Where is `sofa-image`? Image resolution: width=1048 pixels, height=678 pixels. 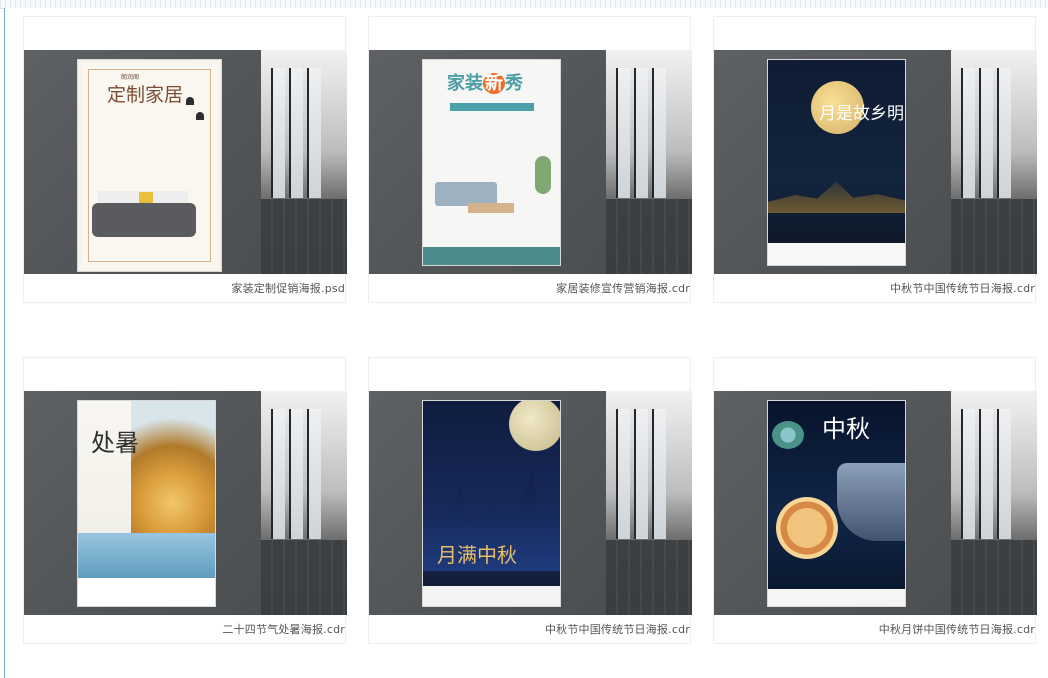 sofa-image is located at coordinates (144, 220).